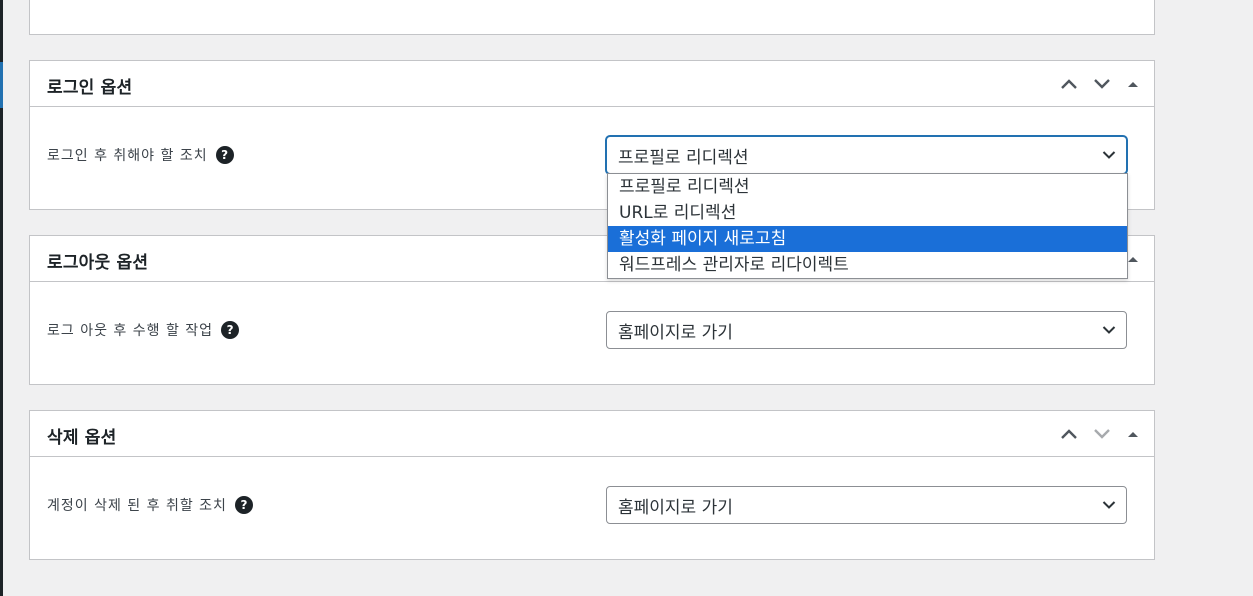 This screenshot has height=596, width=1253. Describe the element at coordinates (866, 155) in the screenshot. I see `login-action-select: 프로필로 리디렉션` at that location.